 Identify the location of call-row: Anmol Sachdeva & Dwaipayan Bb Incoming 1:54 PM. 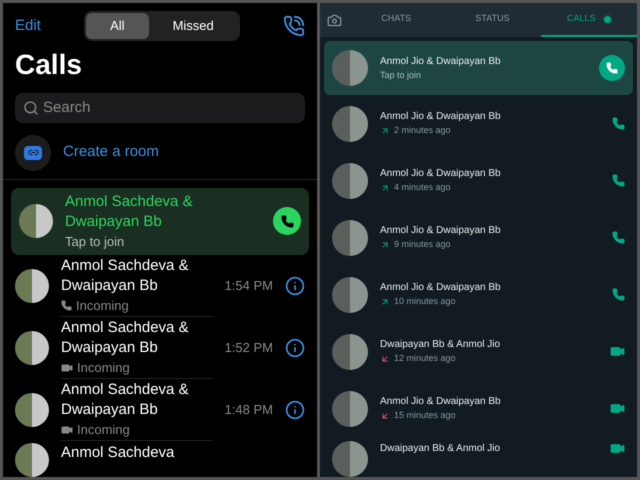
(160, 286).